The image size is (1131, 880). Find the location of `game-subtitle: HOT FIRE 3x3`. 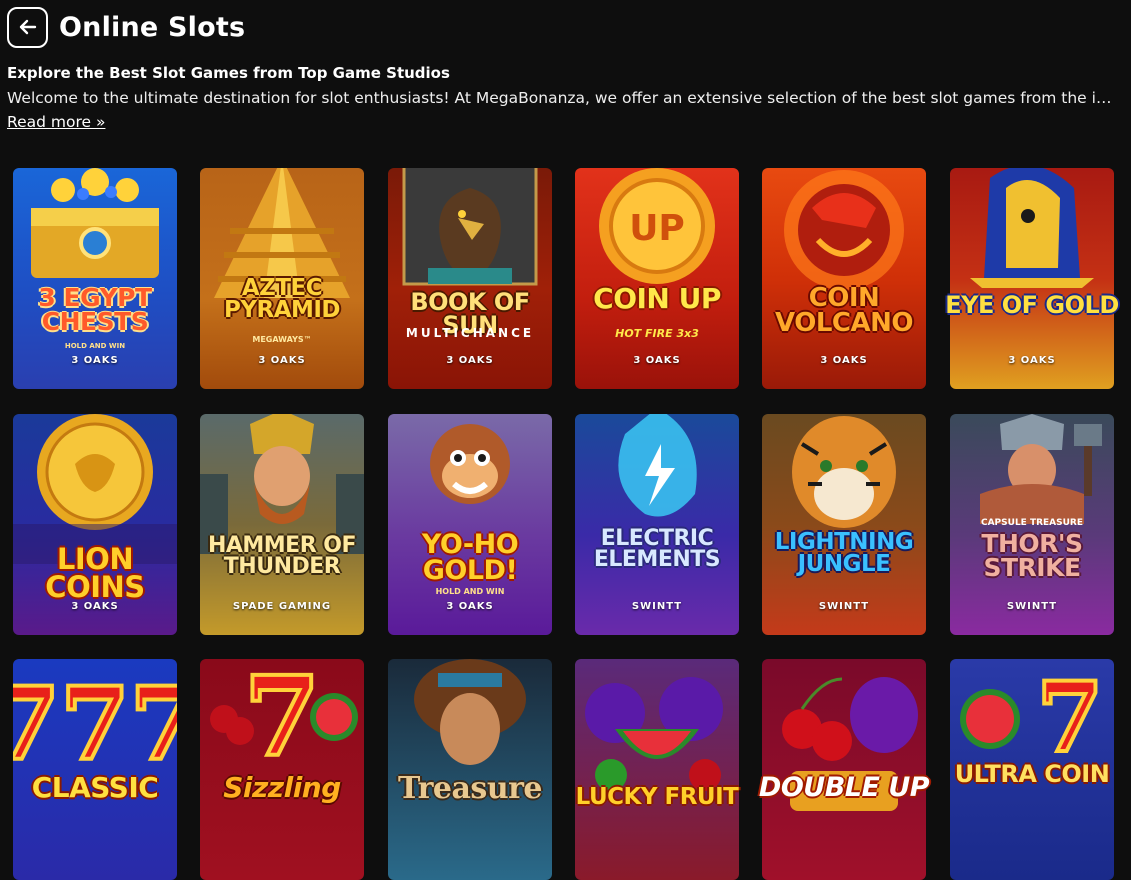

game-subtitle: HOT FIRE 3x3 is located at coordinates (657, 333).